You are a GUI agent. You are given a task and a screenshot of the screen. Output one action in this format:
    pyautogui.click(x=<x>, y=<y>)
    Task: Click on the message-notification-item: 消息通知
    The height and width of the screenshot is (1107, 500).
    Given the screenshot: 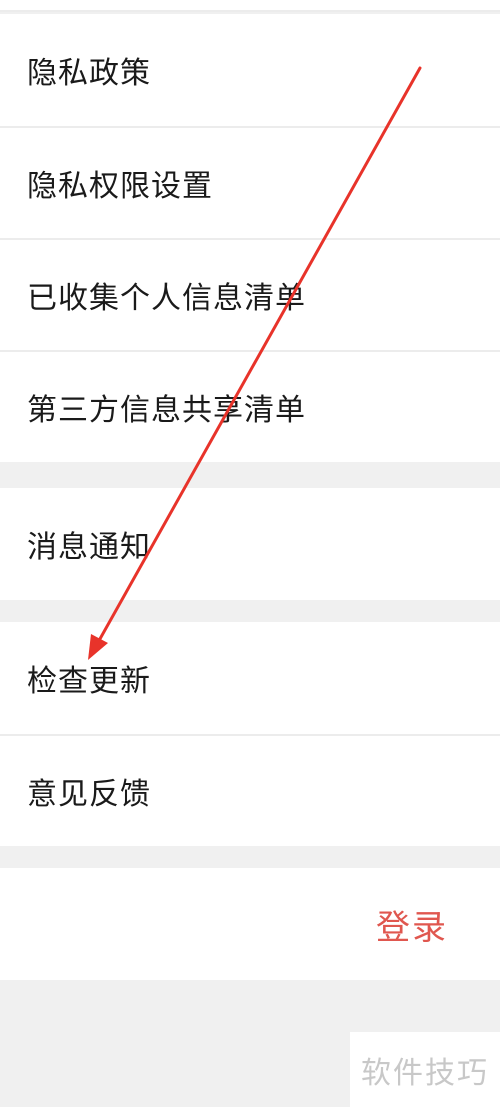 What is the action you would take?
    pyautogui.click(x=250, y=544)
    